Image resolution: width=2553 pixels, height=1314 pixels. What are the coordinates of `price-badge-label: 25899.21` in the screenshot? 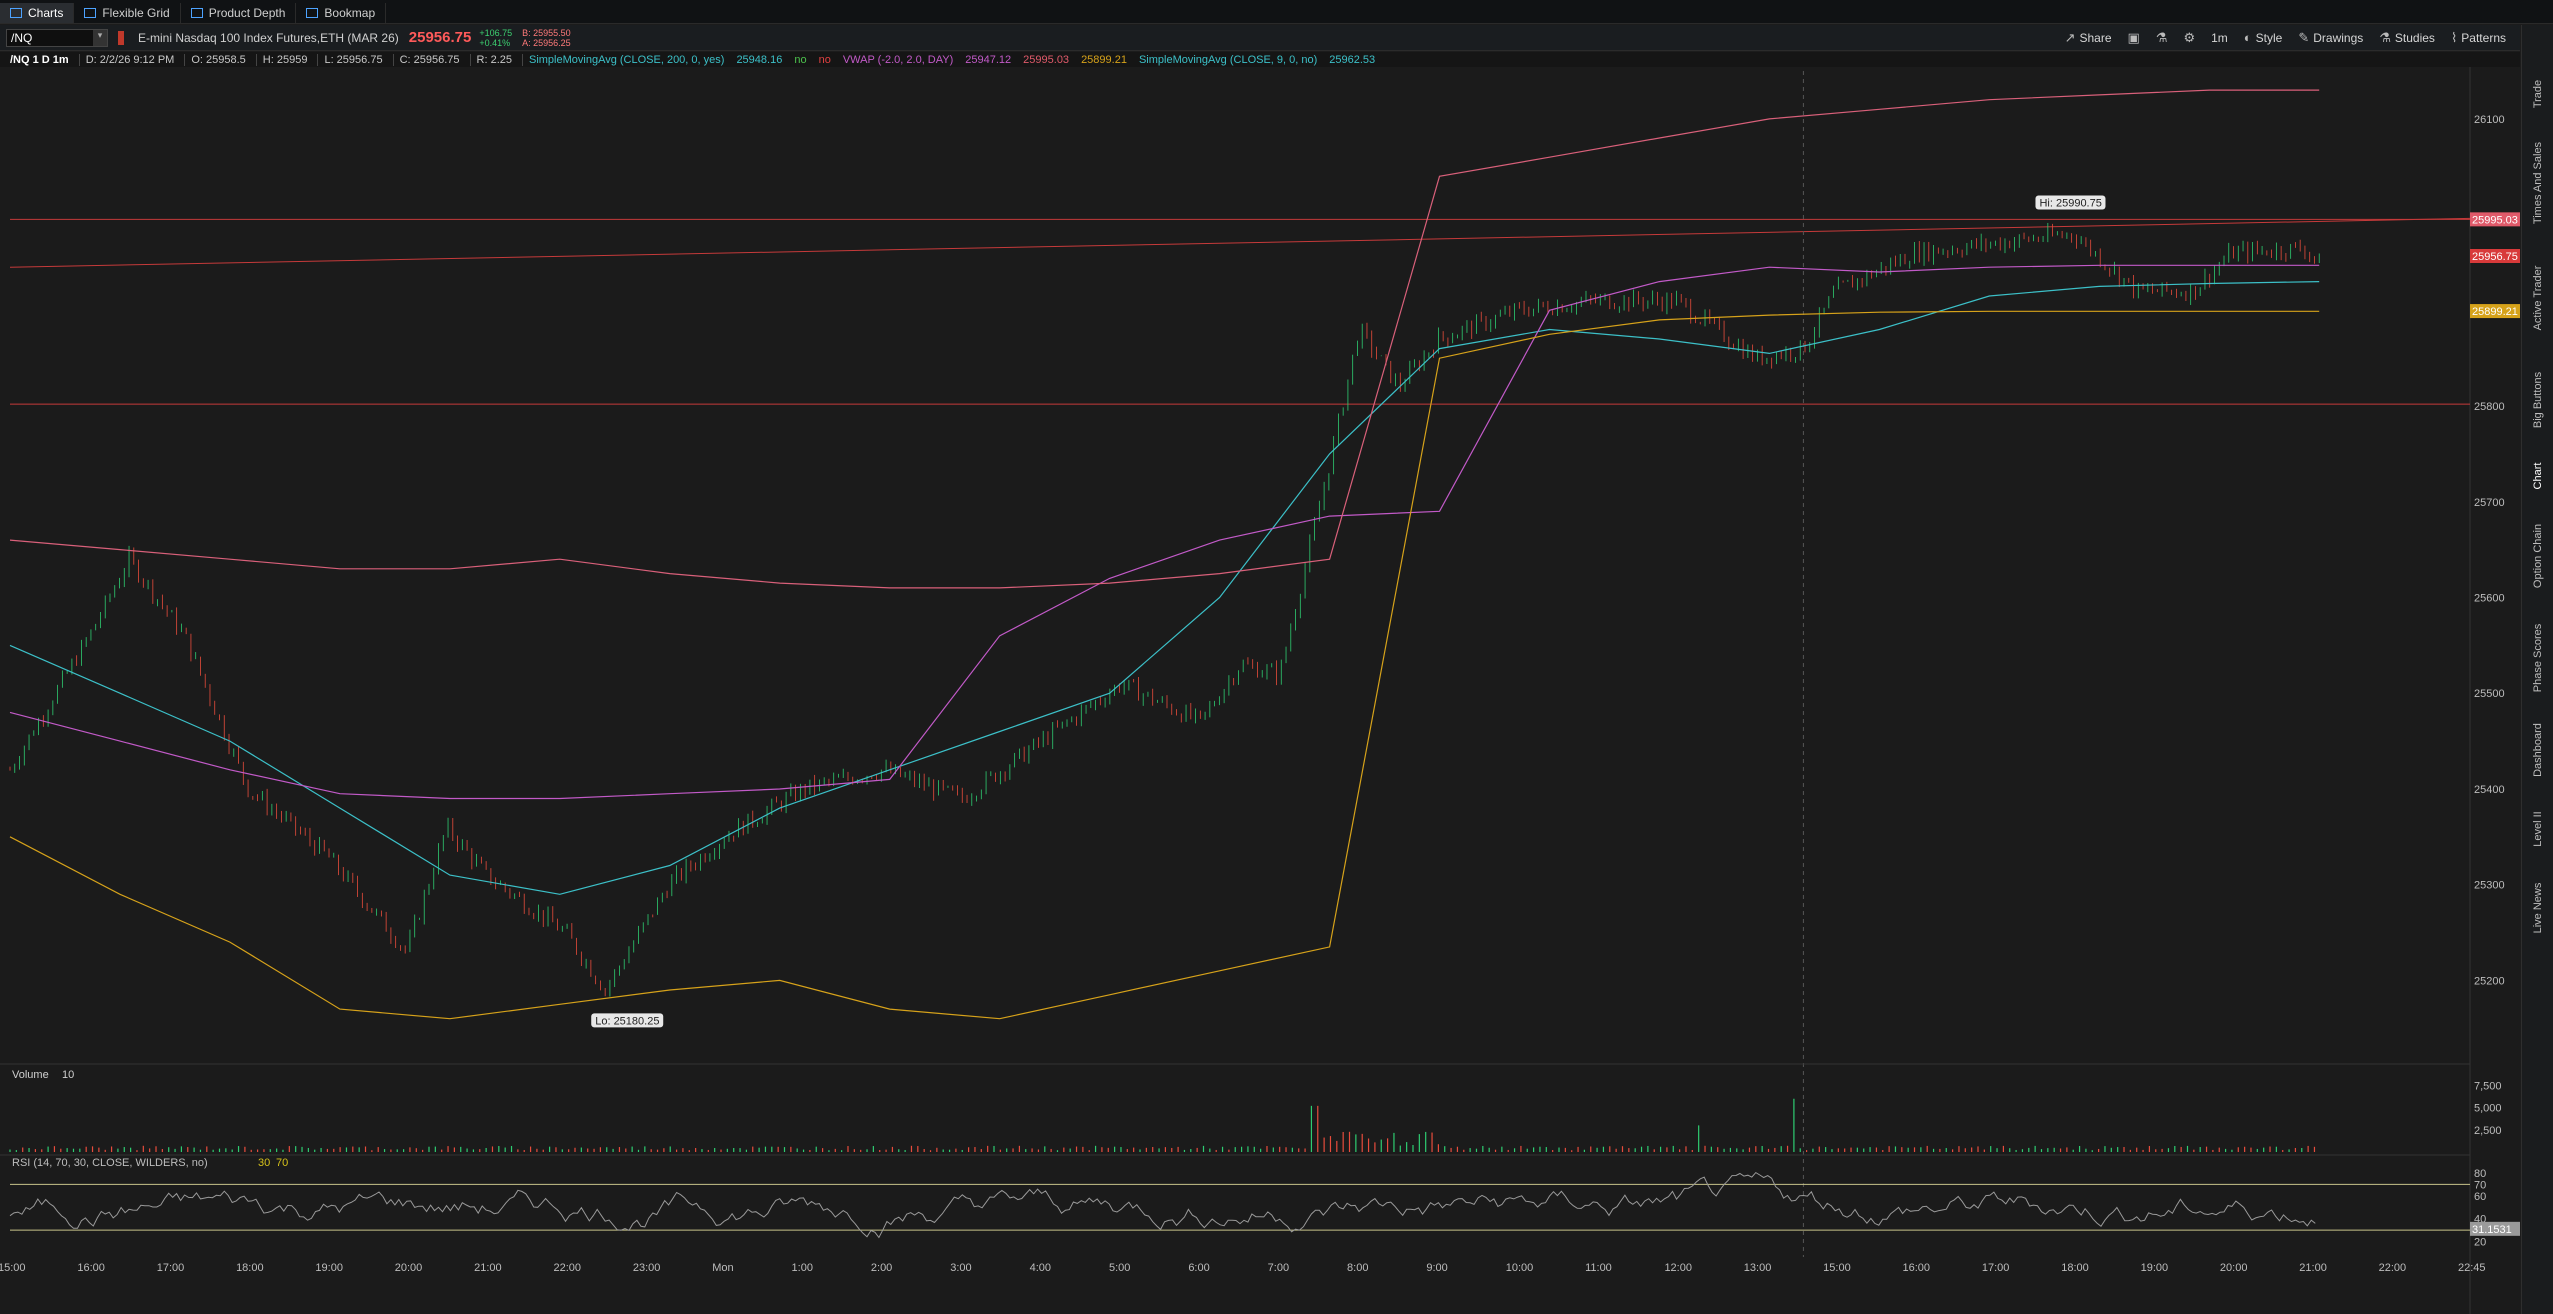 It's located at (2495, 312).